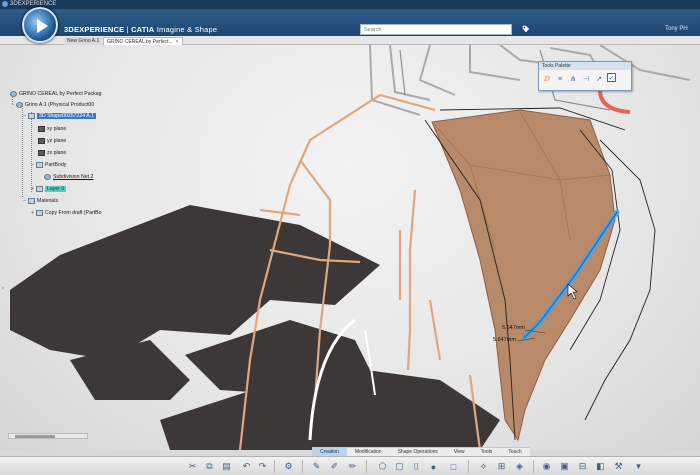 Image resolution: width=700 pixels, height=475 pixels. What do you see at coordinates (487, 452) in the screenshot?
I see `tab-tools: Tools` at bounding box center [487, 452].